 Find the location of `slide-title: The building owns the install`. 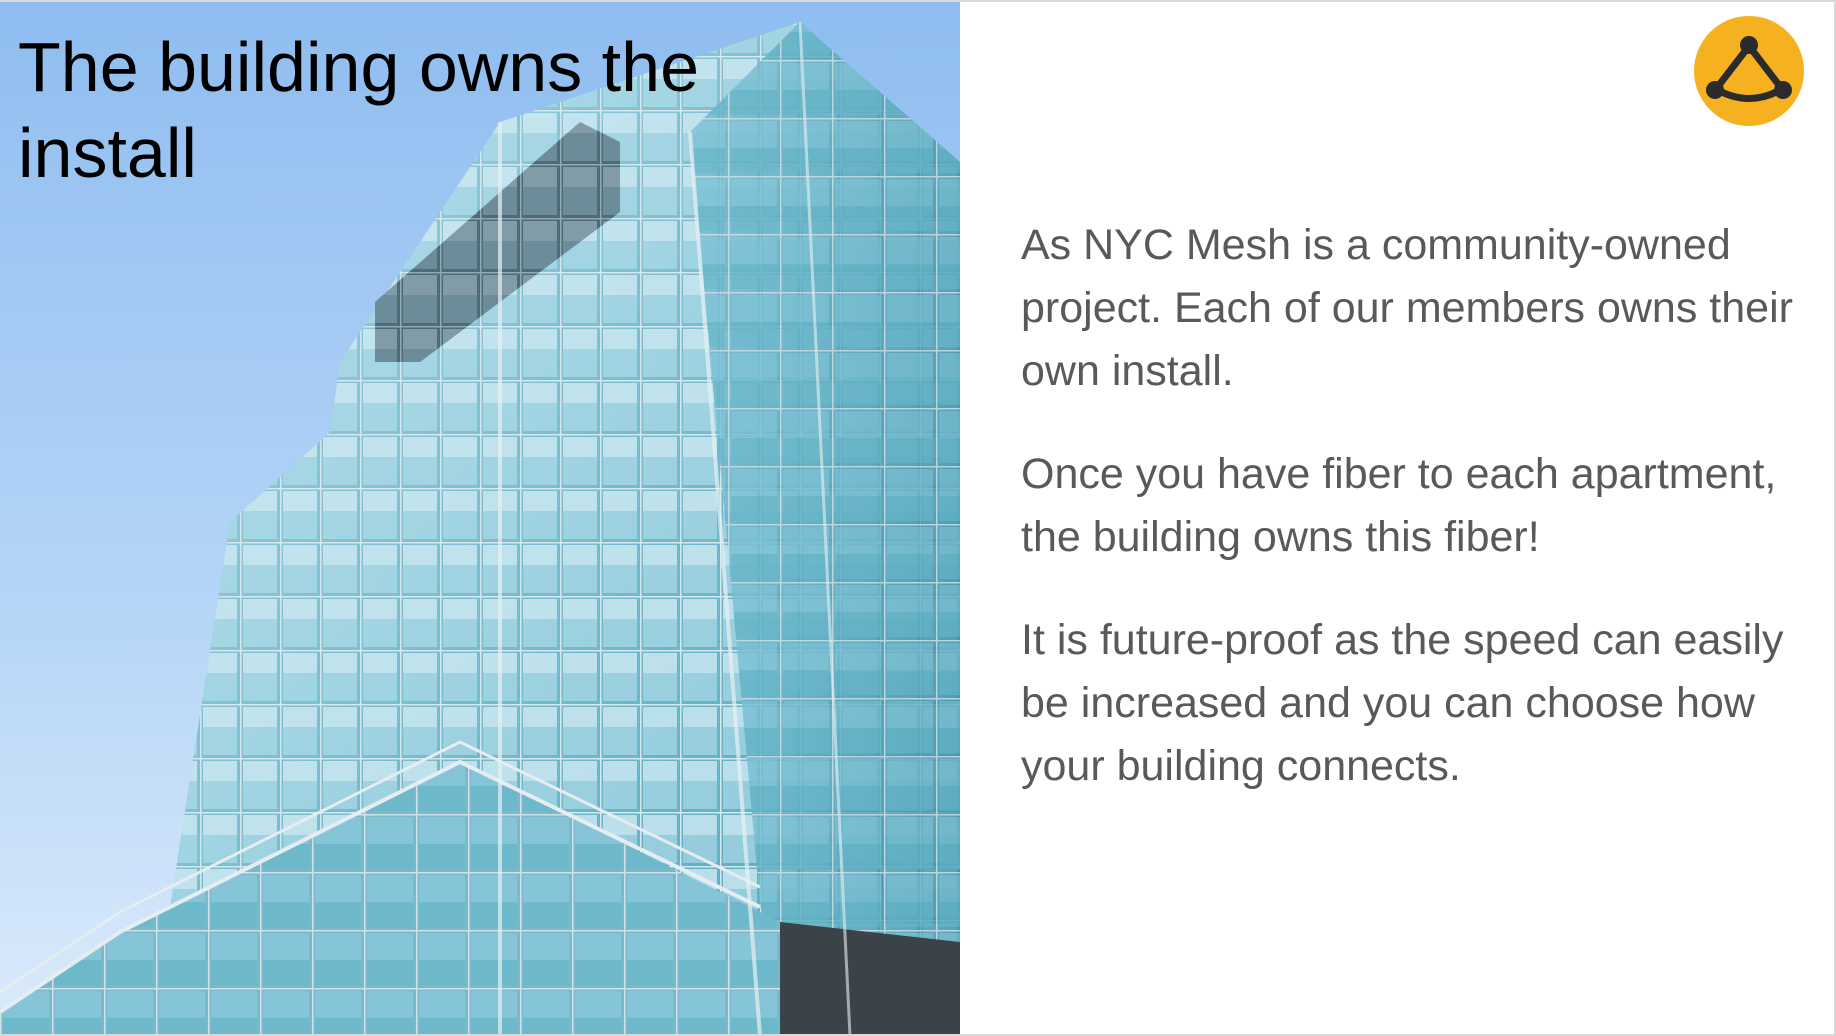

slide-title: The building owns the install is located at coordinates (358, 110).